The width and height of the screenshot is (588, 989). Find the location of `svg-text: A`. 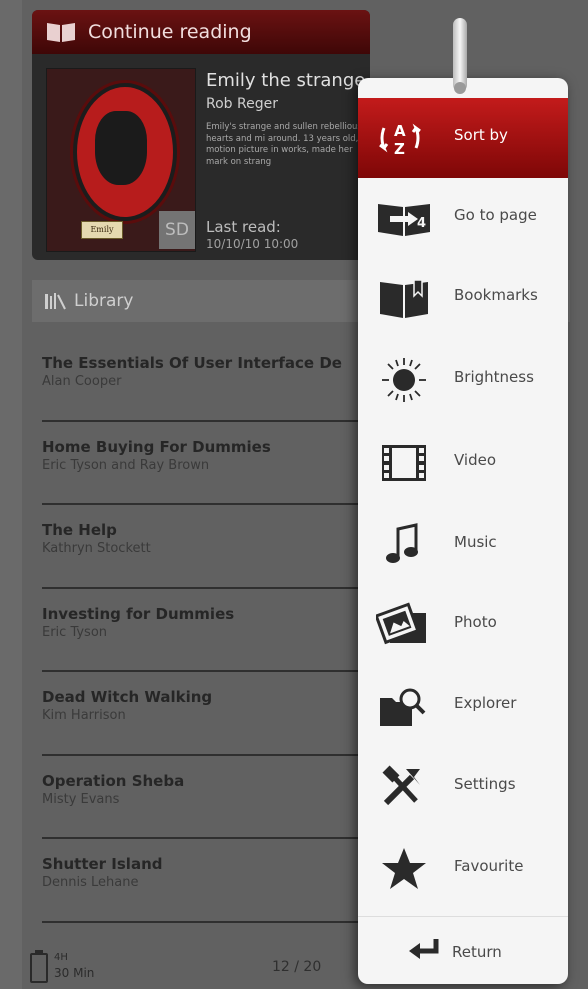

svg-text: A is located at coordinates (400, 131).